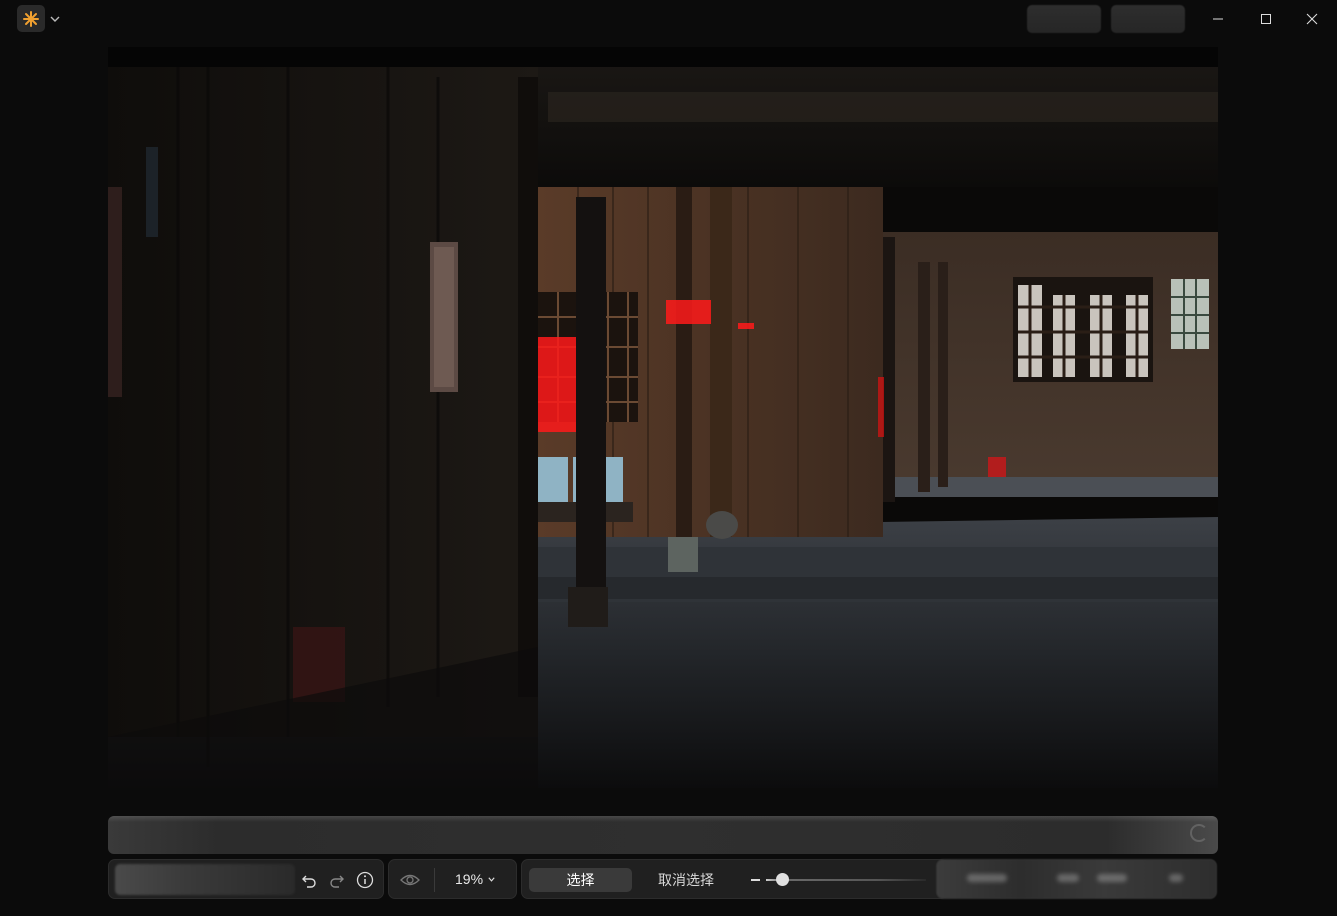 The image size is (1337, 916). I want to click on sparkle-icon, so click(31, 18).